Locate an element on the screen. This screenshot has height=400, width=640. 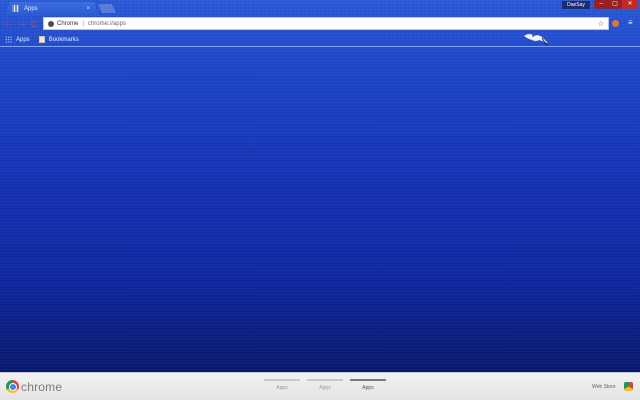
apps-page-2-tab: Apps is located at coordinates (325, 385).